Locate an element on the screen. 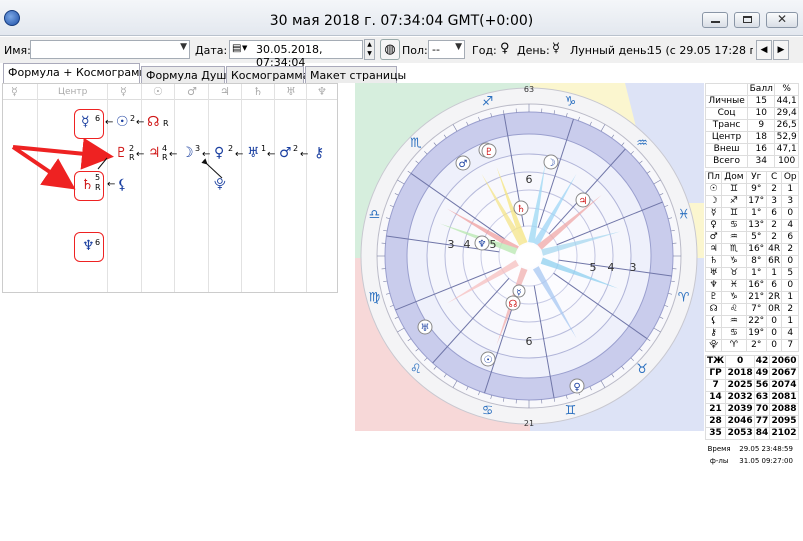 The width and height of the screenshot is (803, 541). table-cell: ♇ is located at coordinates (713, 297).